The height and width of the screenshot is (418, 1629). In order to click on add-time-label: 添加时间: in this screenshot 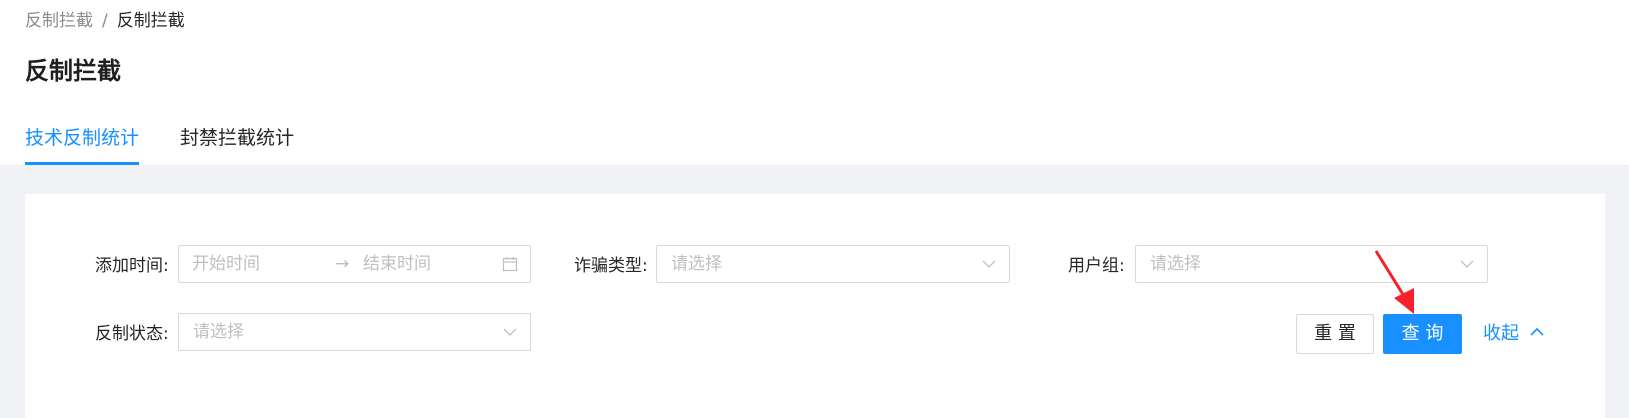, I will do `click(132, 266)`.